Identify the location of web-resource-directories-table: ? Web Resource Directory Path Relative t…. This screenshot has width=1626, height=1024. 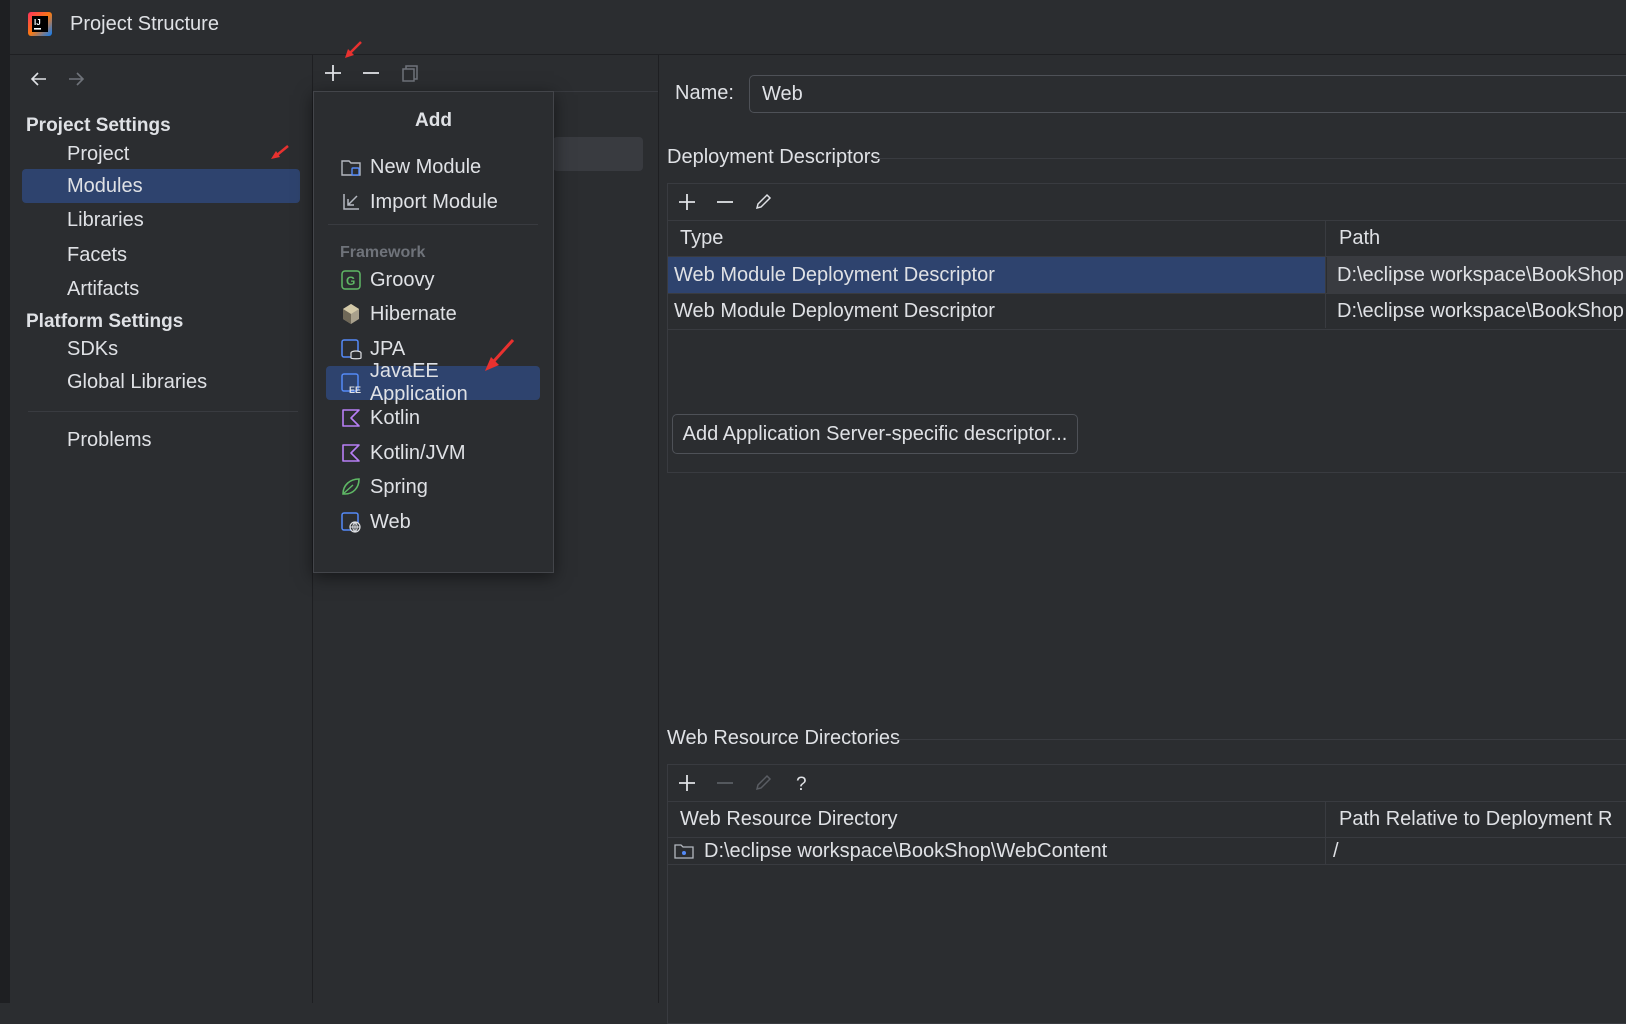
(1146, 894).